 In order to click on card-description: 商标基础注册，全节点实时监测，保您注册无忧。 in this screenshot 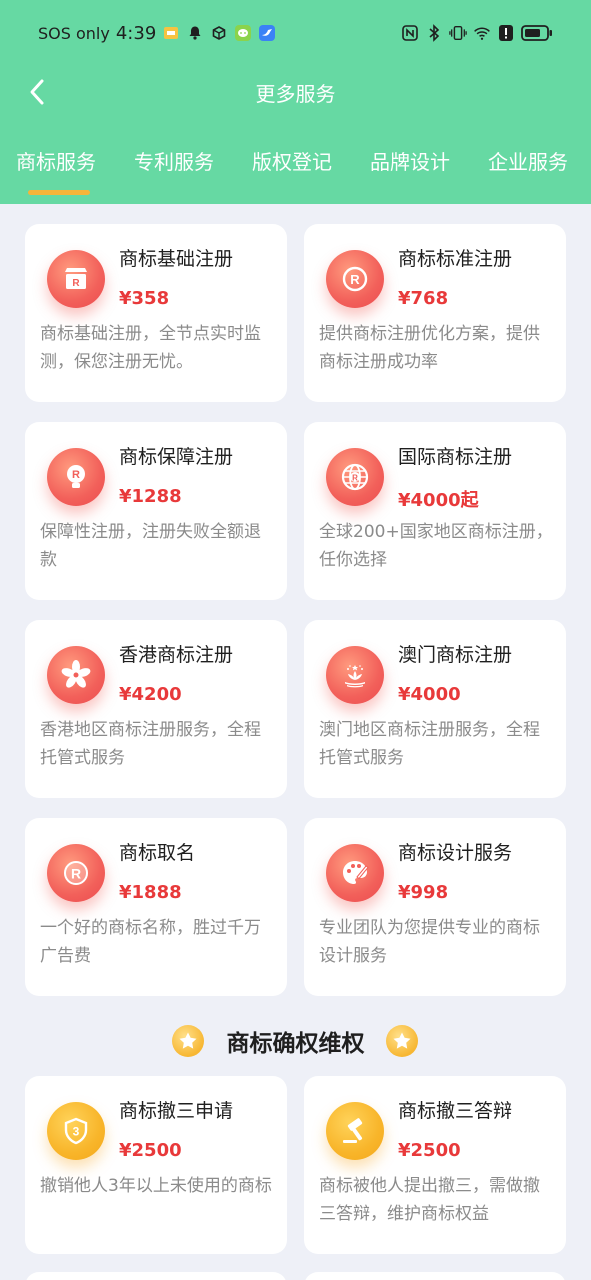, I will do `click(150, 348)`.